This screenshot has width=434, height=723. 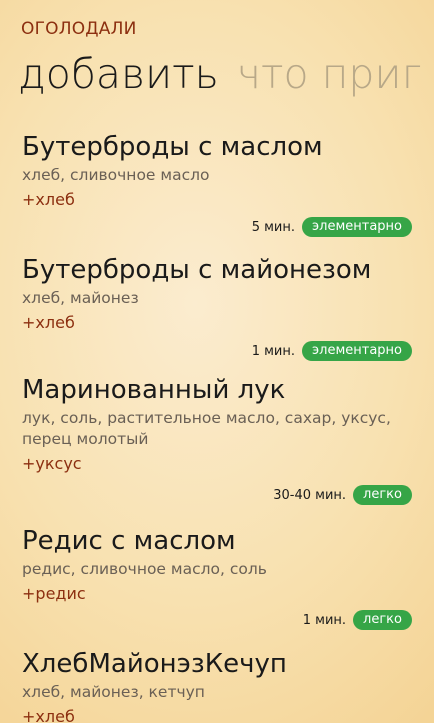 What do you see at coordinates (144, 569) in the screenshot?
I see `recipe-ingredients: редис, сливочное масло, соль` at bounding box center [144, 569].